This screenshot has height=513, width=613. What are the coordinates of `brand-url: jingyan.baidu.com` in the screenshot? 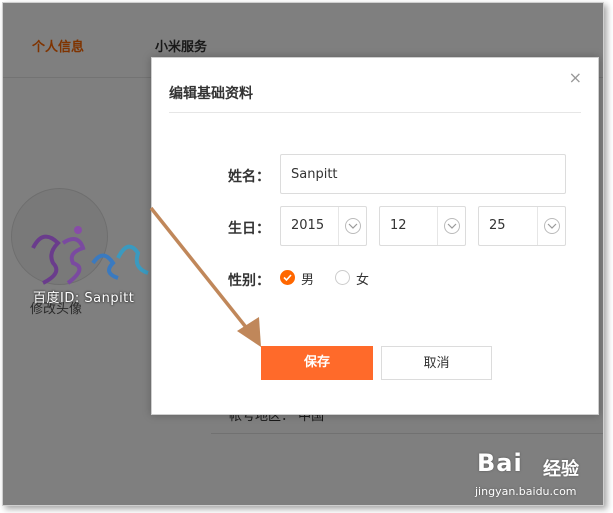 It's located at (526, 491).